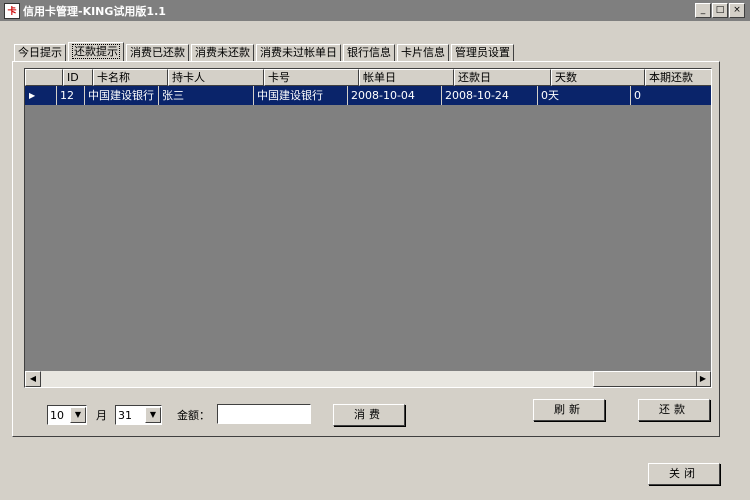 The height and width of the screenshot is (500, 750). I want to click on cell-id: 12, so click(71, 95).